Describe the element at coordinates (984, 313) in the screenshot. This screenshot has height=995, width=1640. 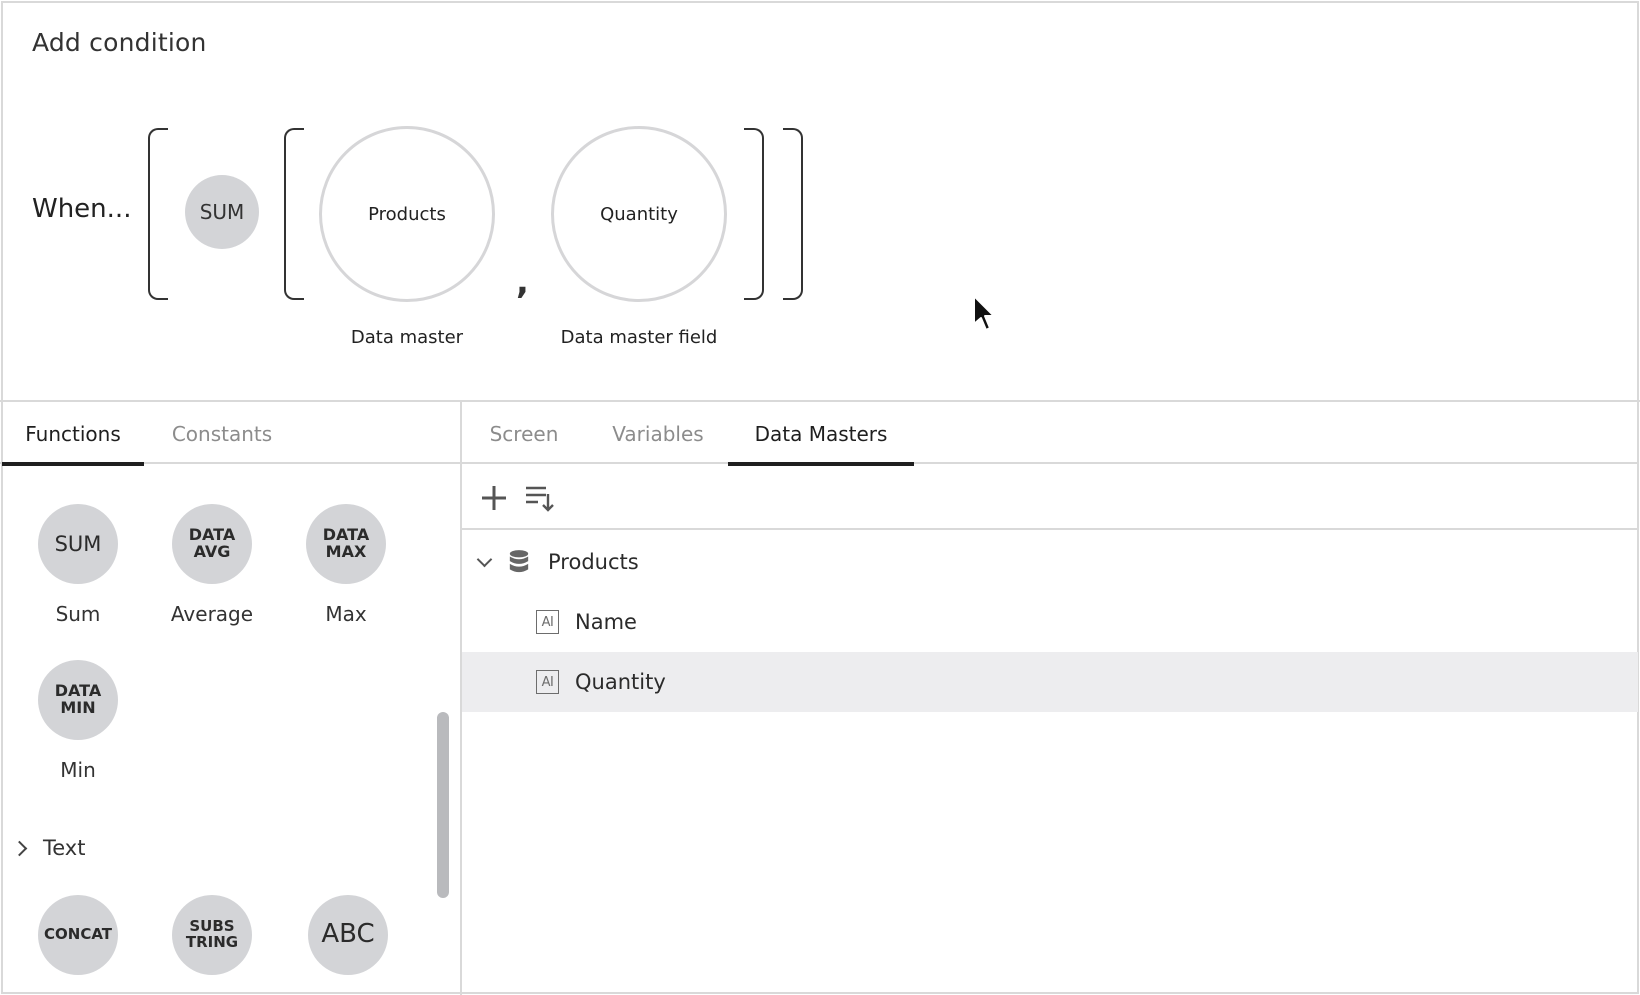
I see `mouse-cursor-icon` at that location.